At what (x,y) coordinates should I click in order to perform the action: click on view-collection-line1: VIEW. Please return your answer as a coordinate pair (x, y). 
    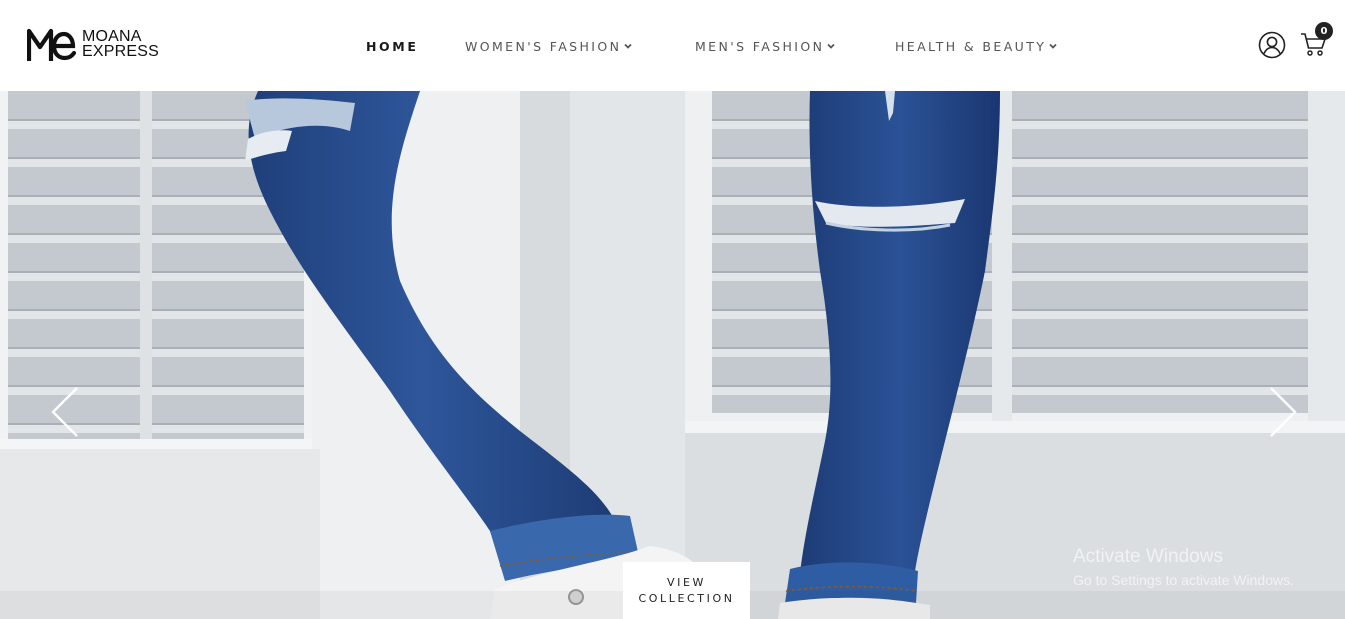
    Looking at the image, I should click on (686, 582).